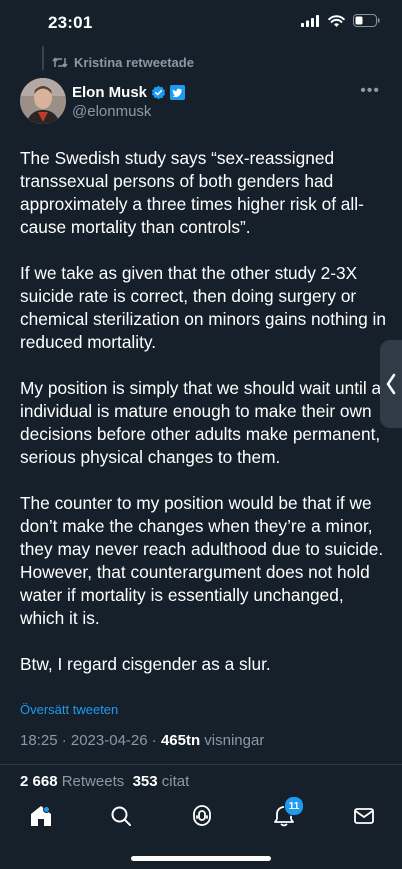  I want to click on nav-notifications: 11, so click(287, 813).